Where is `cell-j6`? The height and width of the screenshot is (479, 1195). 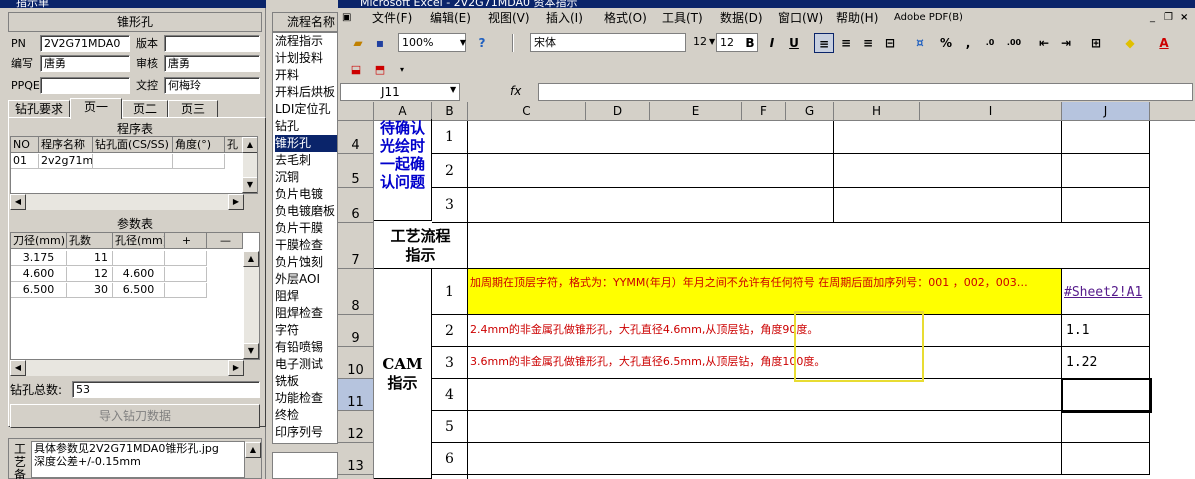 cell-j6 is located at coordinates (1106, 205).